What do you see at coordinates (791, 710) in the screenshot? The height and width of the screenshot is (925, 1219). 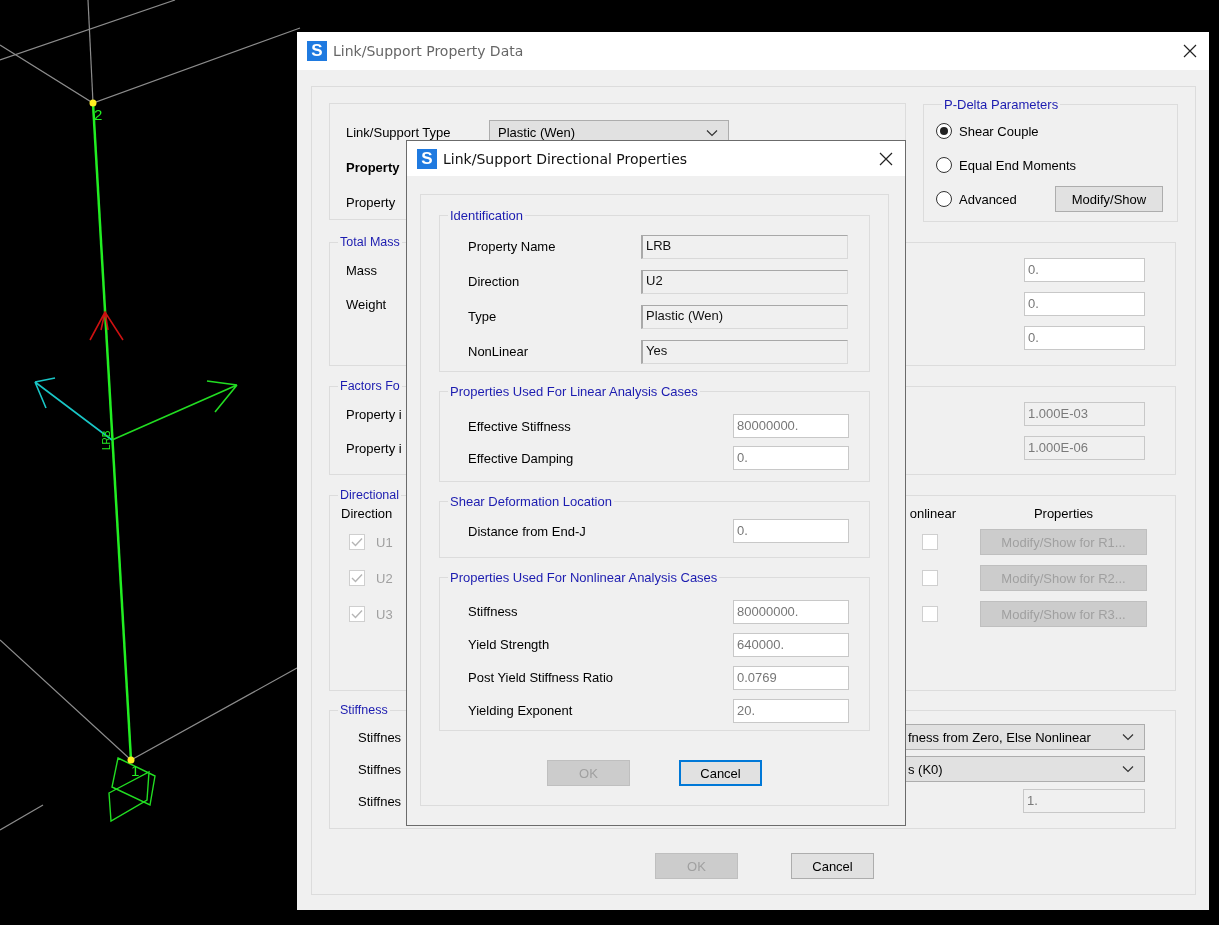 I see `text-field: 20.` at bounding box center [791, 710].